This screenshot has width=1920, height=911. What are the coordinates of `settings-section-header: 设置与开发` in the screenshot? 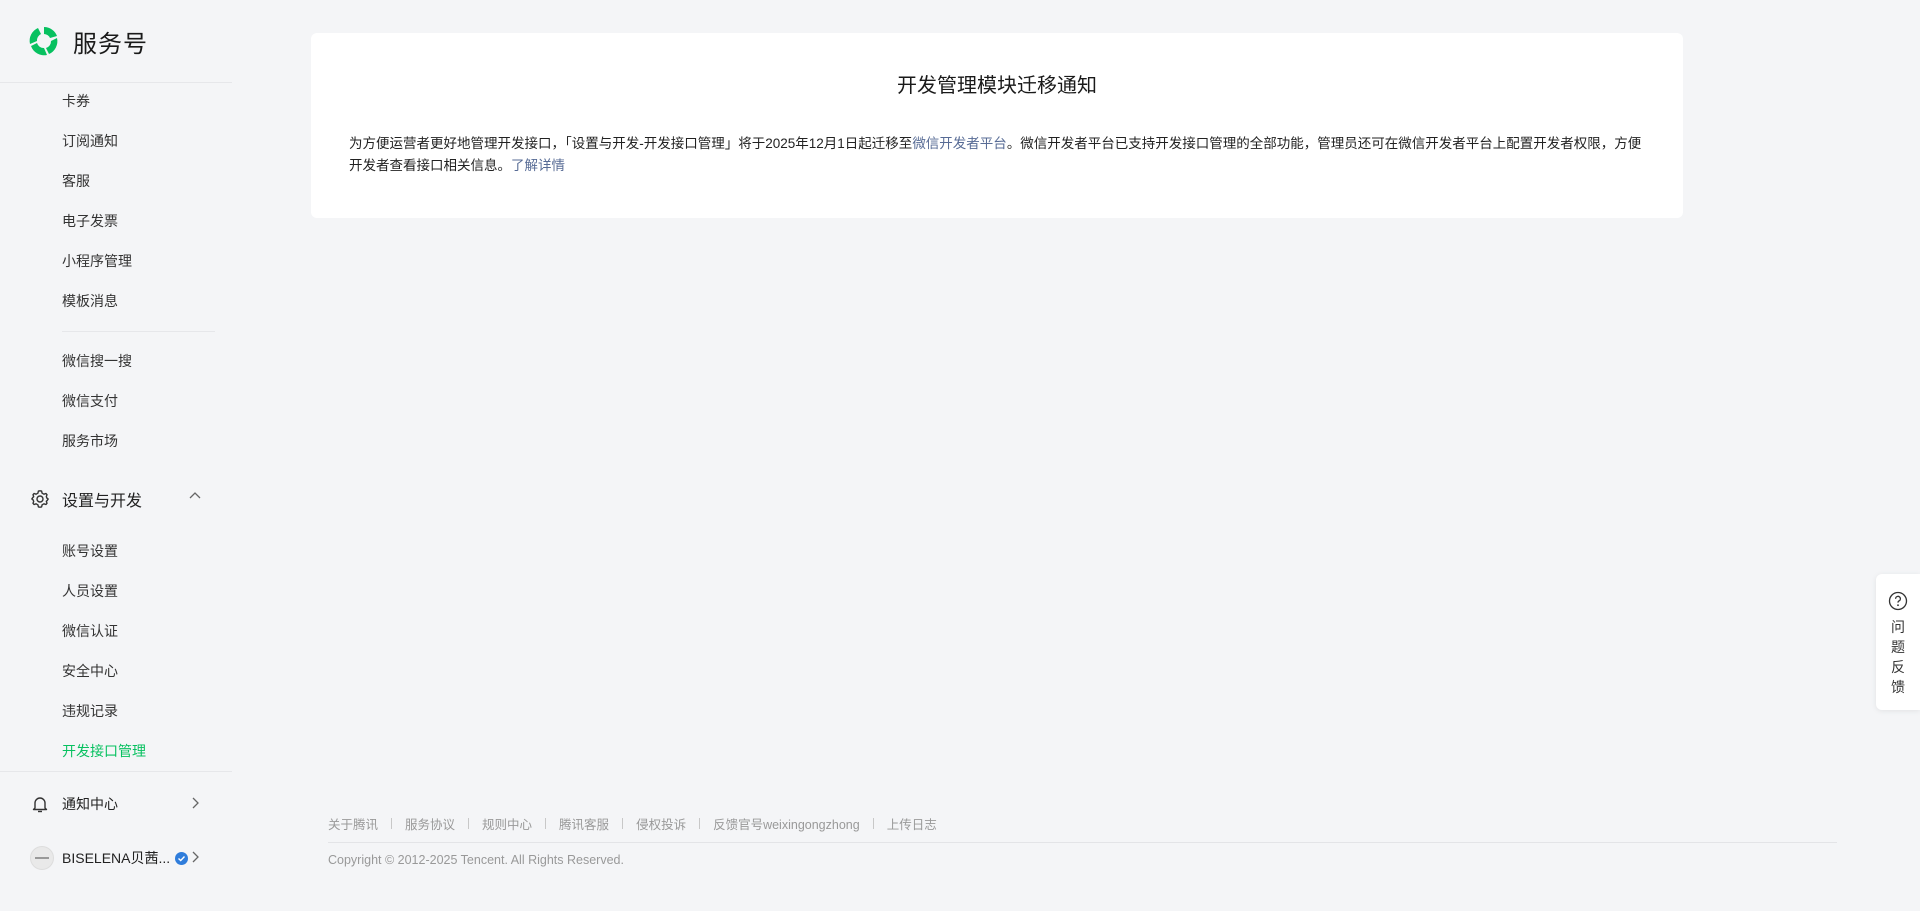 It's located at (116, 499).